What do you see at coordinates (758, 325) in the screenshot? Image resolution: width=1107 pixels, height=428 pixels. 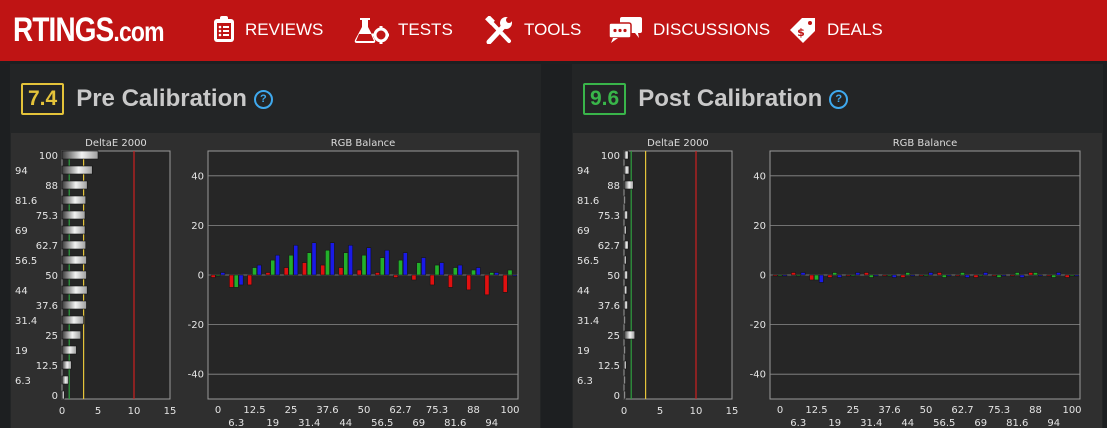 I see `rgb-y-tick-label: -20` at bounding box center [758, 325].